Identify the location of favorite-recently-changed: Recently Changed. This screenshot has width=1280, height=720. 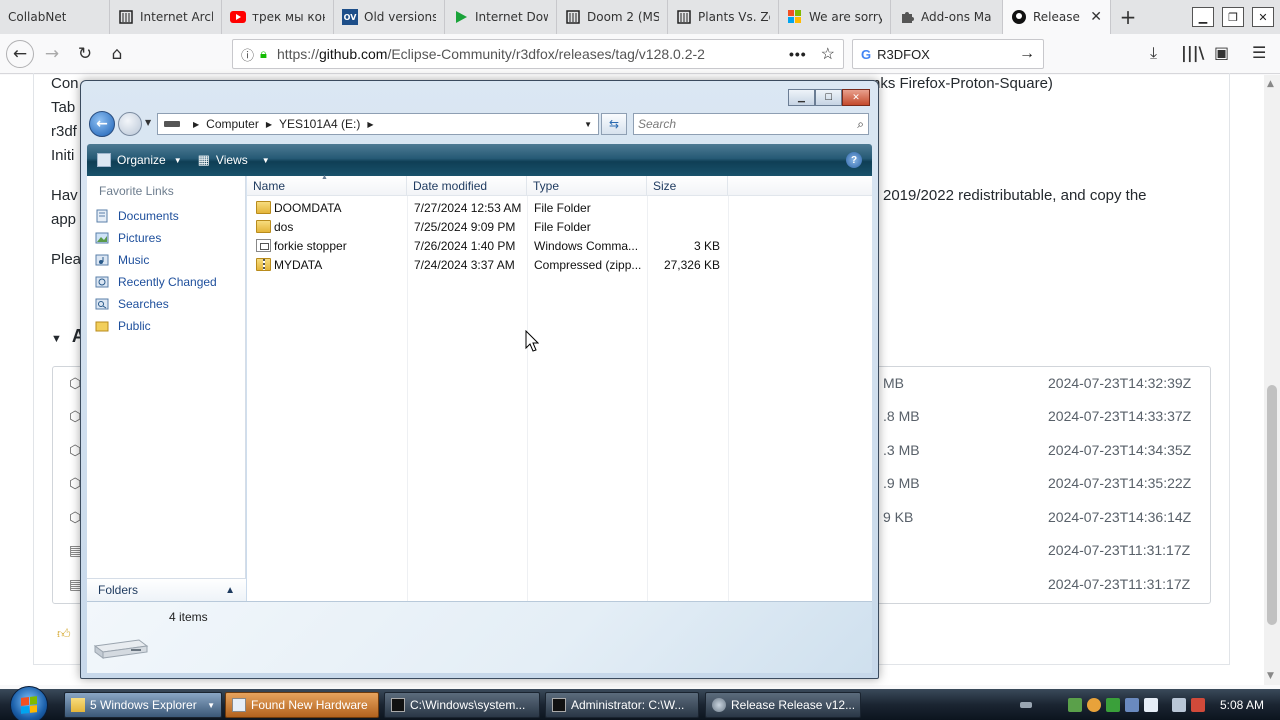
(156, 282).